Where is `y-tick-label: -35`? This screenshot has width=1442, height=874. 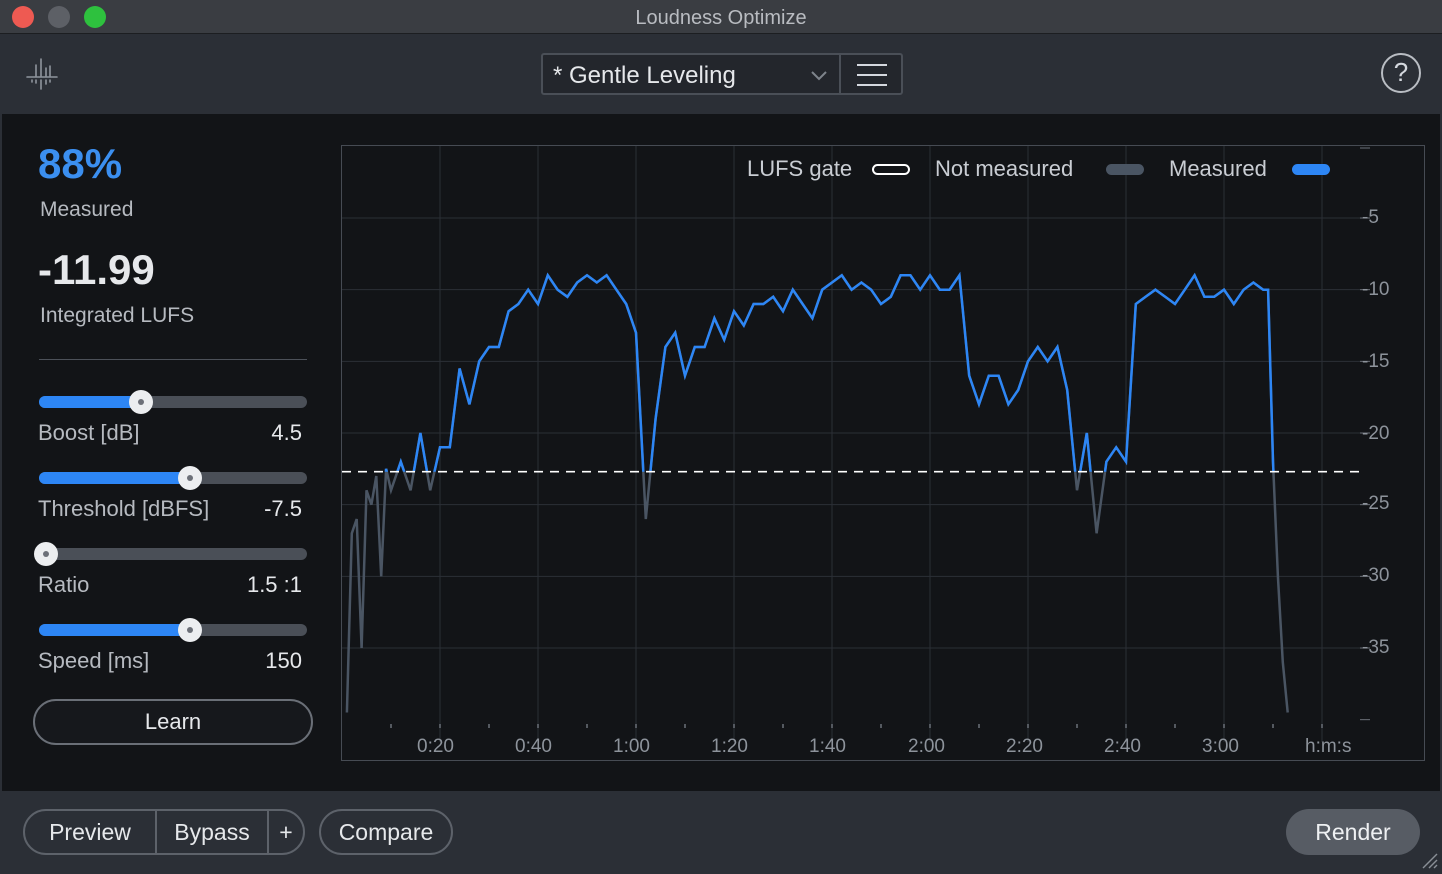 y-tick-label: -35 is located at coordinates (1376, 647).